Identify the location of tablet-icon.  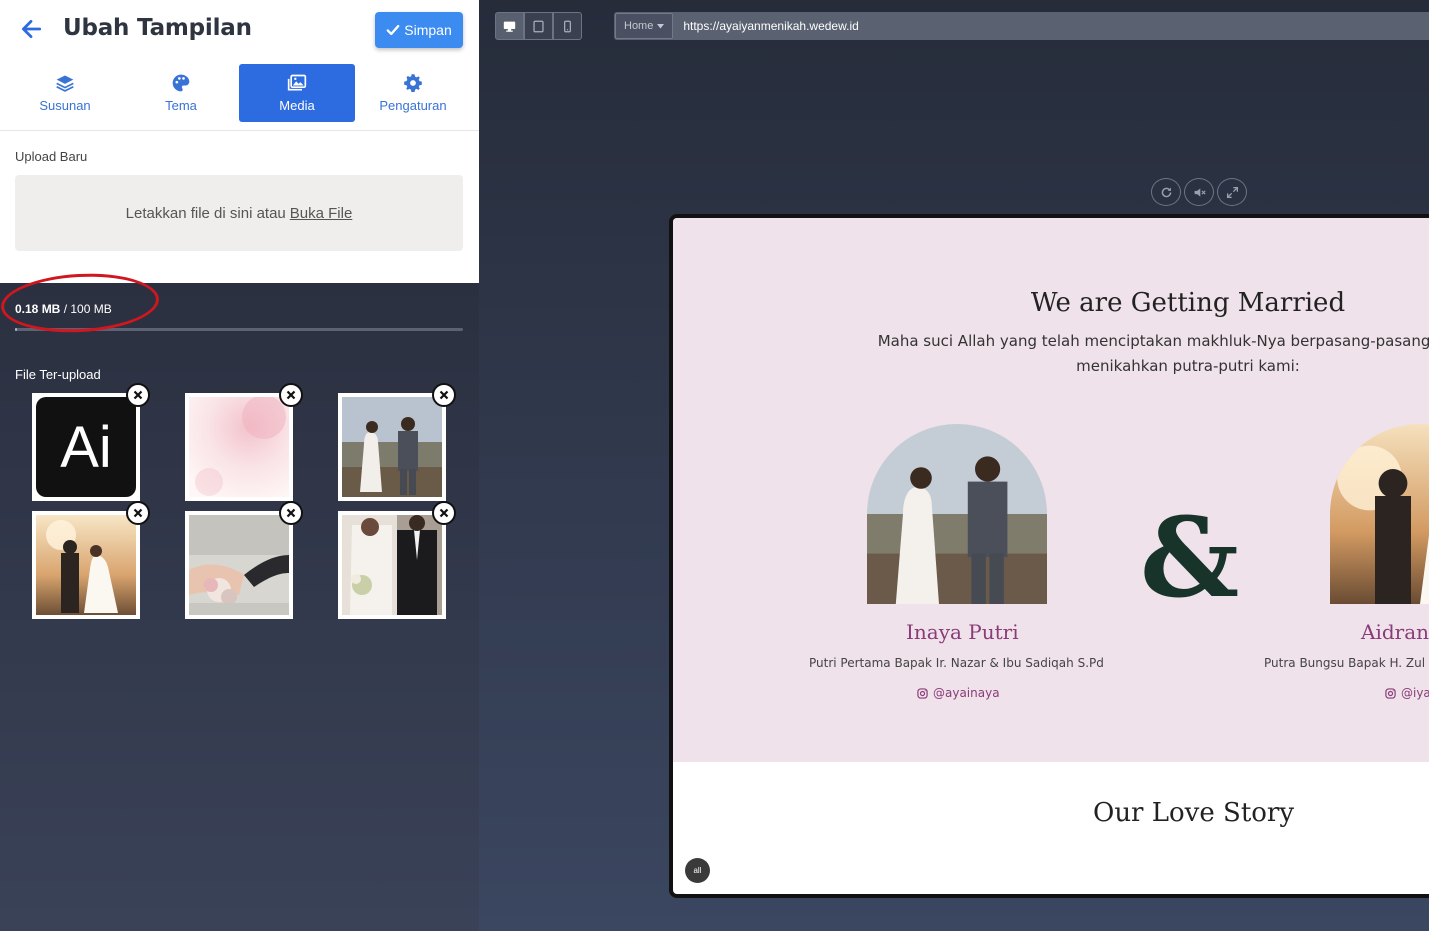
(538, 26).